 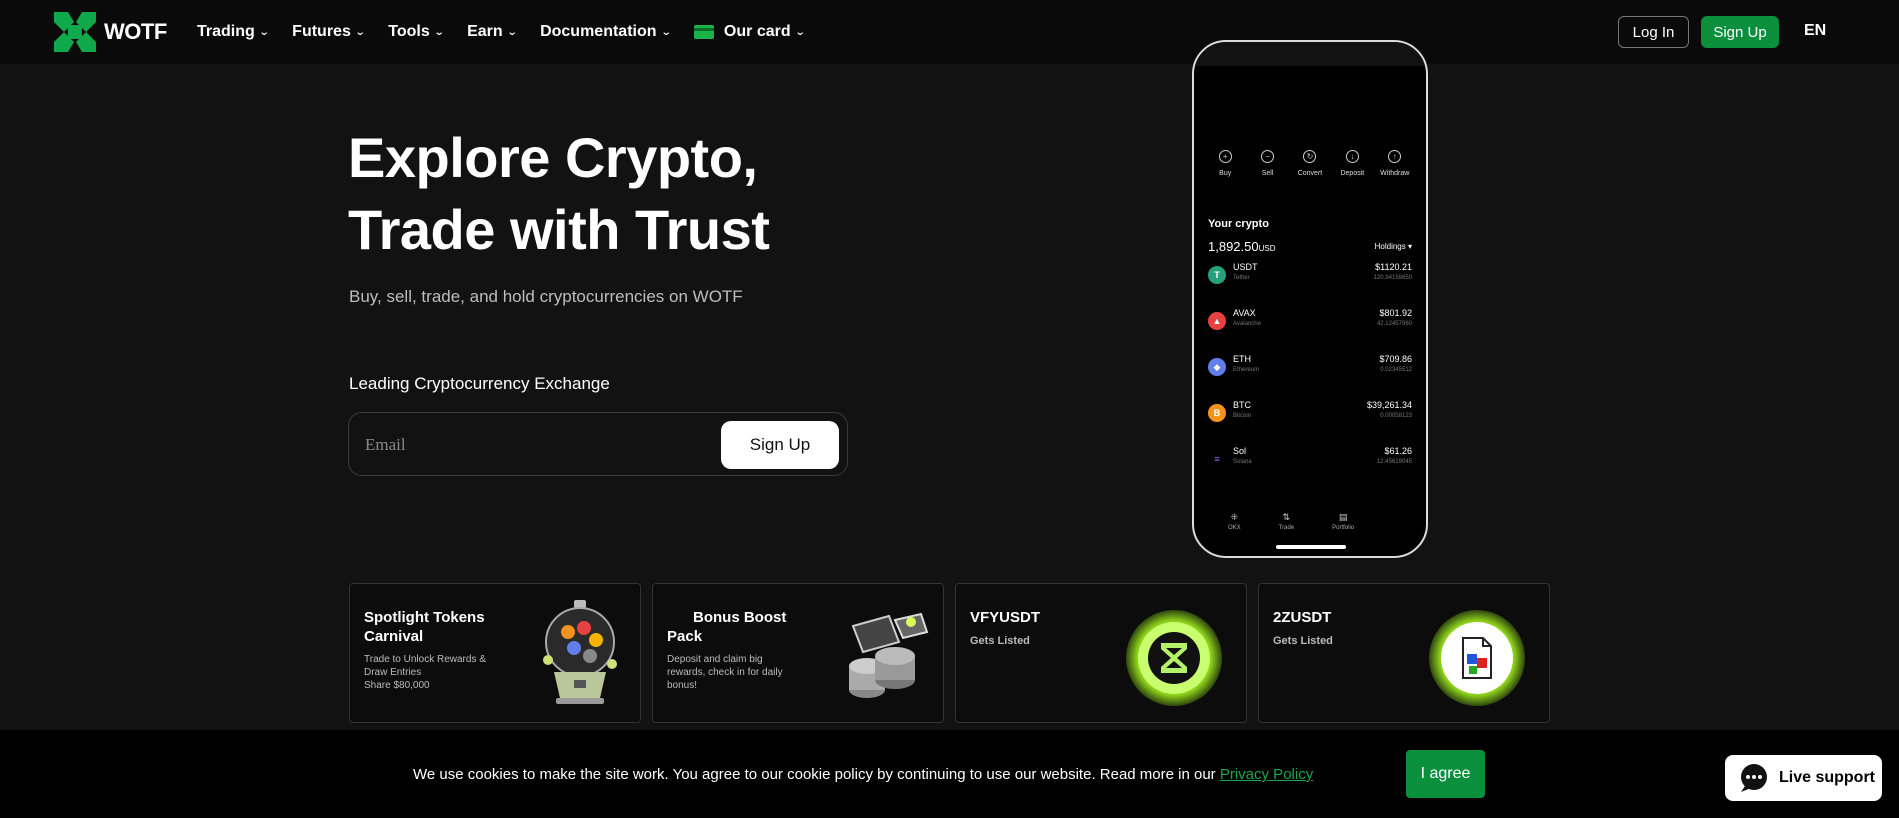 What do you see at coordinates (1268, 156) in the screenshot?
I see `sell-icon: −` at bounding box center [1268, 156].